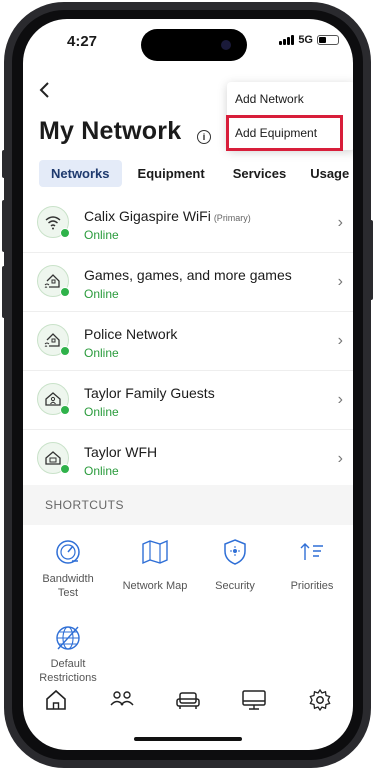 Image resolution: width=375 pixels, height=770 pixels. I want to click on network-name: Calix Gigaspire WiFi (Primary), so click(167, 216).